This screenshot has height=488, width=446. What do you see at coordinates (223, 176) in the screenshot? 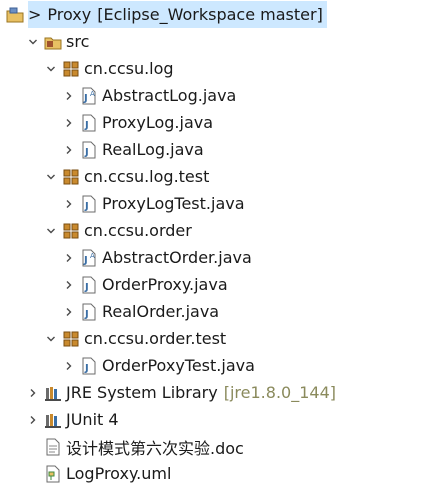
I see `tree-row-package: cn.ccsu.log.test` at bounding box center [223, 176].